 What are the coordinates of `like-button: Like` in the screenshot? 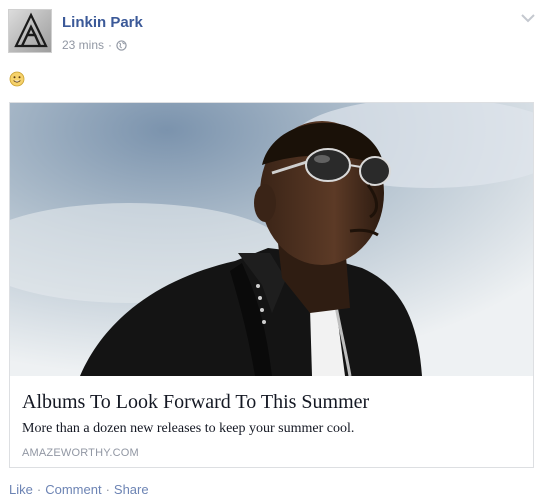 It's located at (21, 489).